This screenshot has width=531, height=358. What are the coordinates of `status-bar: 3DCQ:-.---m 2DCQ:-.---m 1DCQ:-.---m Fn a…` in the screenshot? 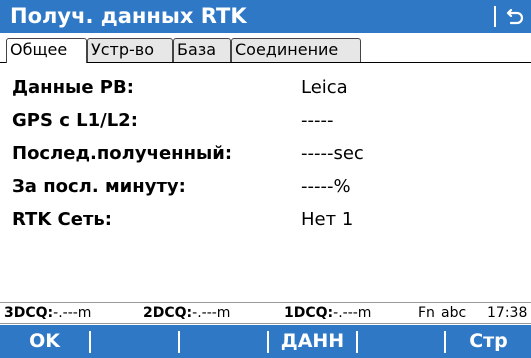 It's located at (265, 313).